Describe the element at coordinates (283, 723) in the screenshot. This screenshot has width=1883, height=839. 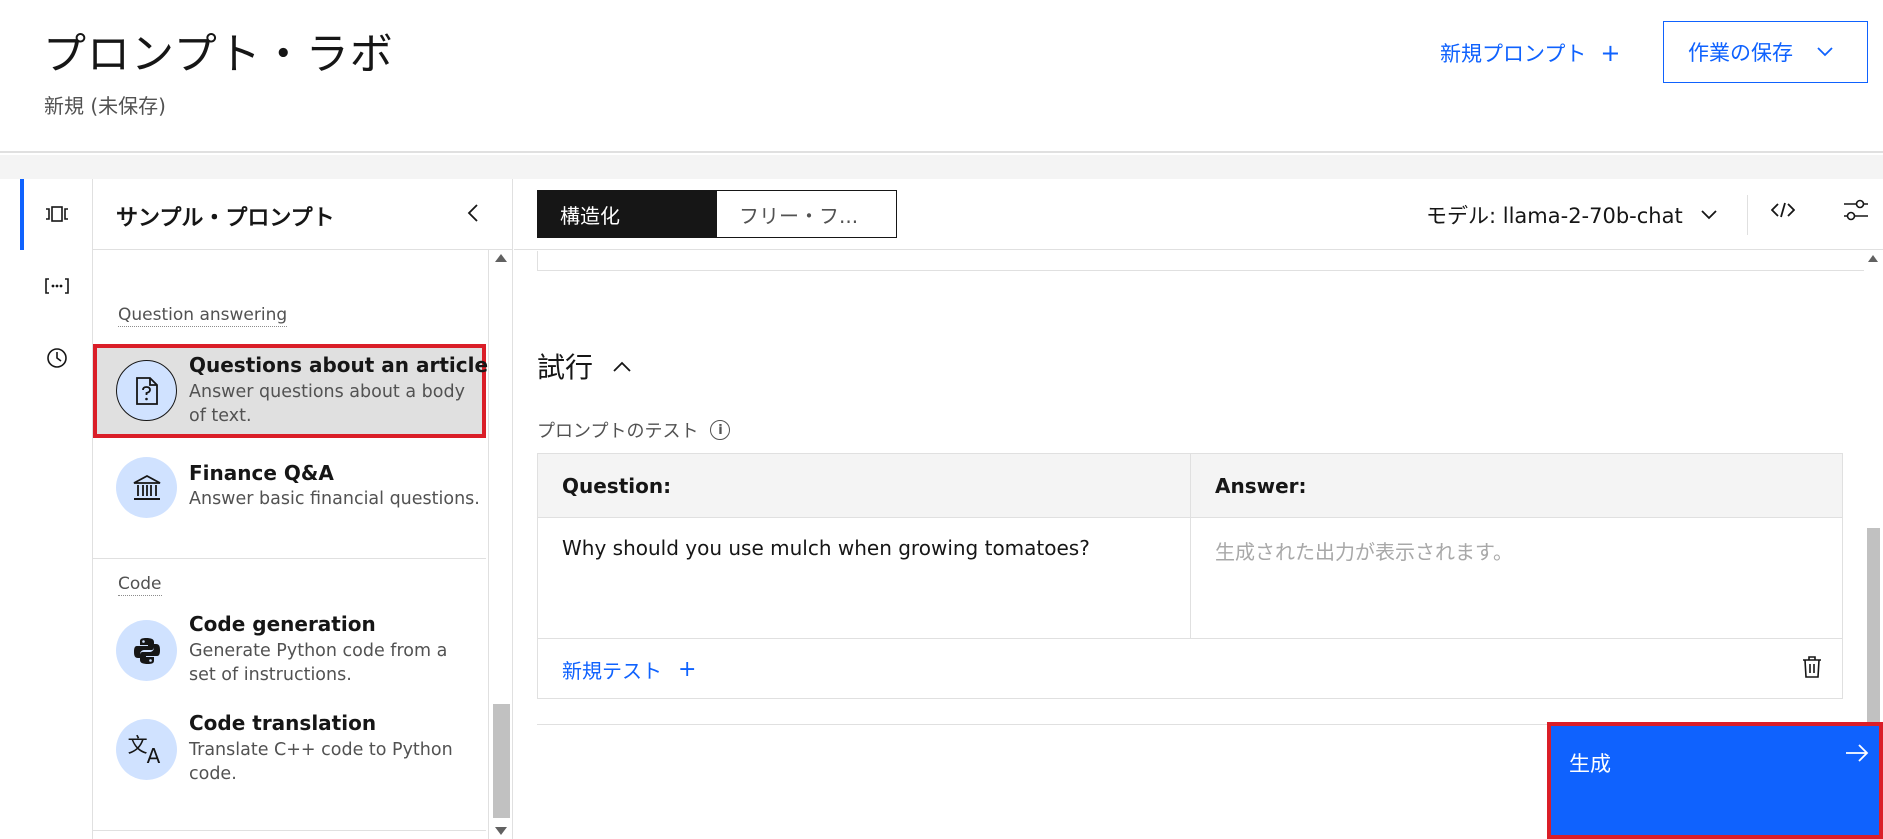
I see `sample-prompt-title: Code translation` at that location.